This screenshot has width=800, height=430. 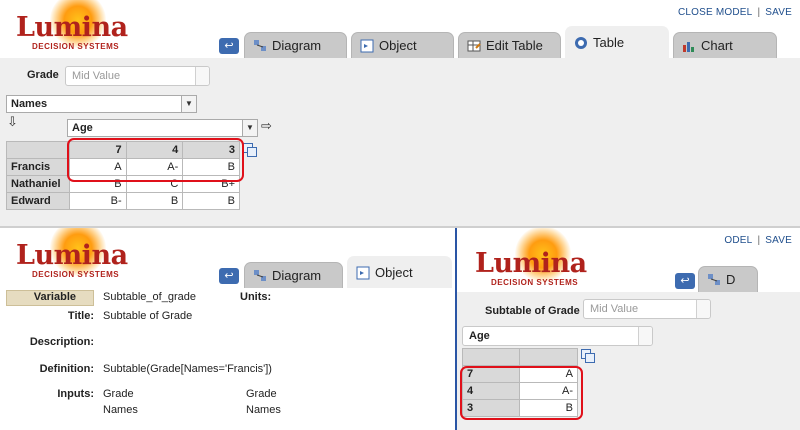 What do you see at coordinates (509, 45) in the screenshot?
I see `tab-edit-table: Edit Table` at bounding box center [509, 45].